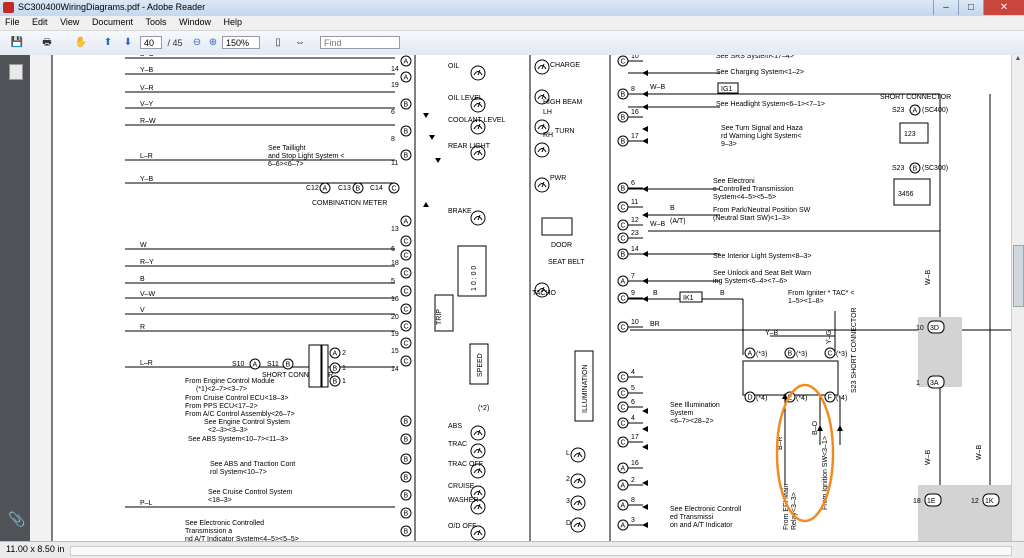 The image size is (1024, 558). Describe the element at coordinates (195, 22) in the screenshot. I see `menu-window: Window` at that location.